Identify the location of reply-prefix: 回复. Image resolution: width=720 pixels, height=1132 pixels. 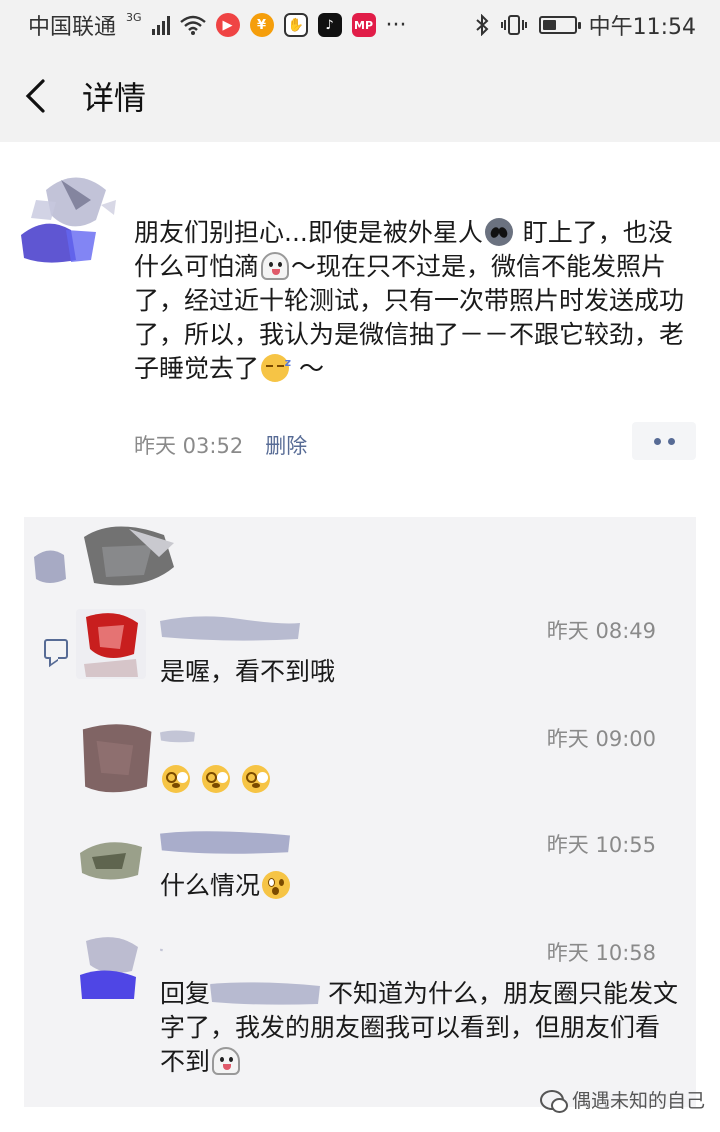
(185, 993).